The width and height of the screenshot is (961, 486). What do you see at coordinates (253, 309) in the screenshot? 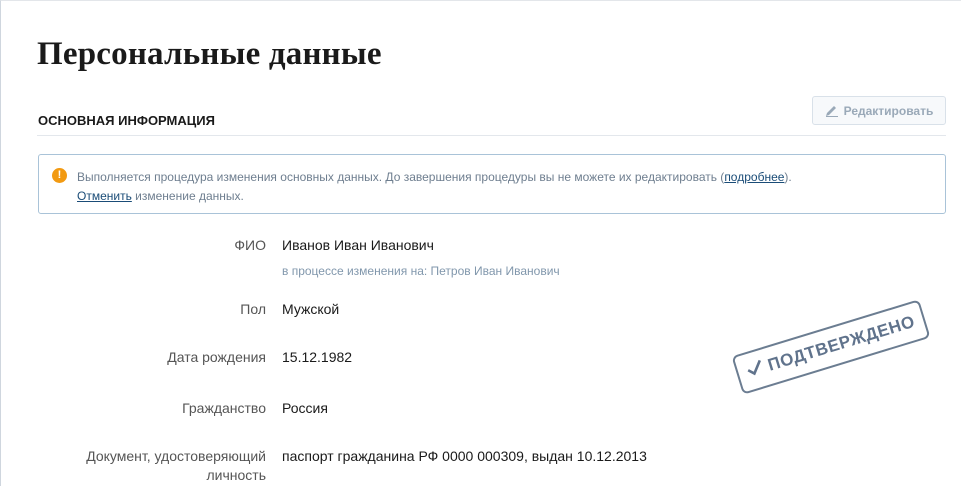
I see `gender-label: Пол` at bounding box center [253, 309].